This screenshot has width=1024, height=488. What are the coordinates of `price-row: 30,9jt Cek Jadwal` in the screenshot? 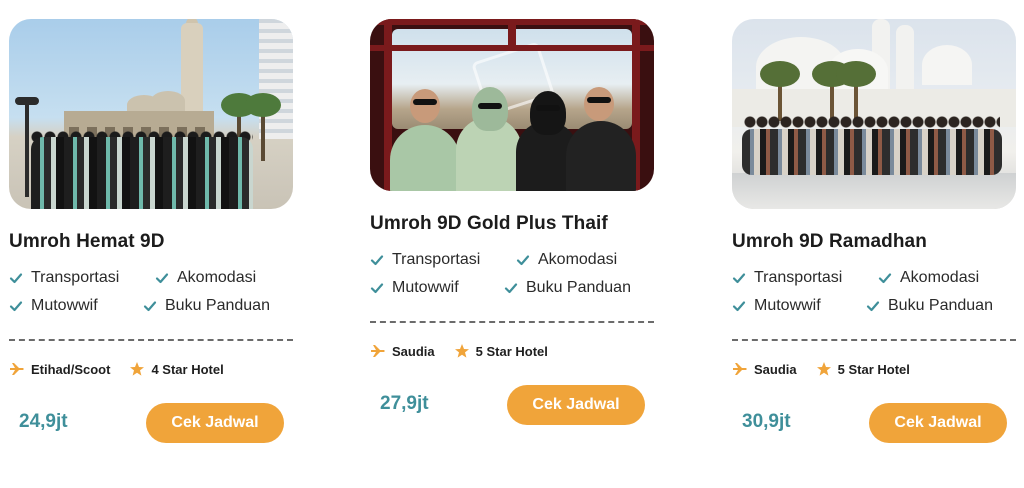 It's located at (875, 423).